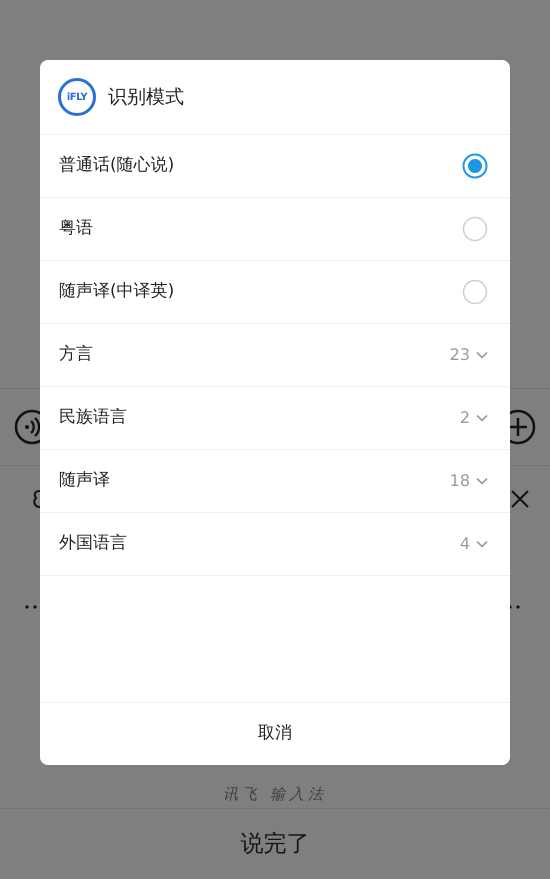 The width and height of the screenshot is (550, 879). Describe the element at coordinates (76, 354) in the screenshot. I see `option-label: 方言` at that location.